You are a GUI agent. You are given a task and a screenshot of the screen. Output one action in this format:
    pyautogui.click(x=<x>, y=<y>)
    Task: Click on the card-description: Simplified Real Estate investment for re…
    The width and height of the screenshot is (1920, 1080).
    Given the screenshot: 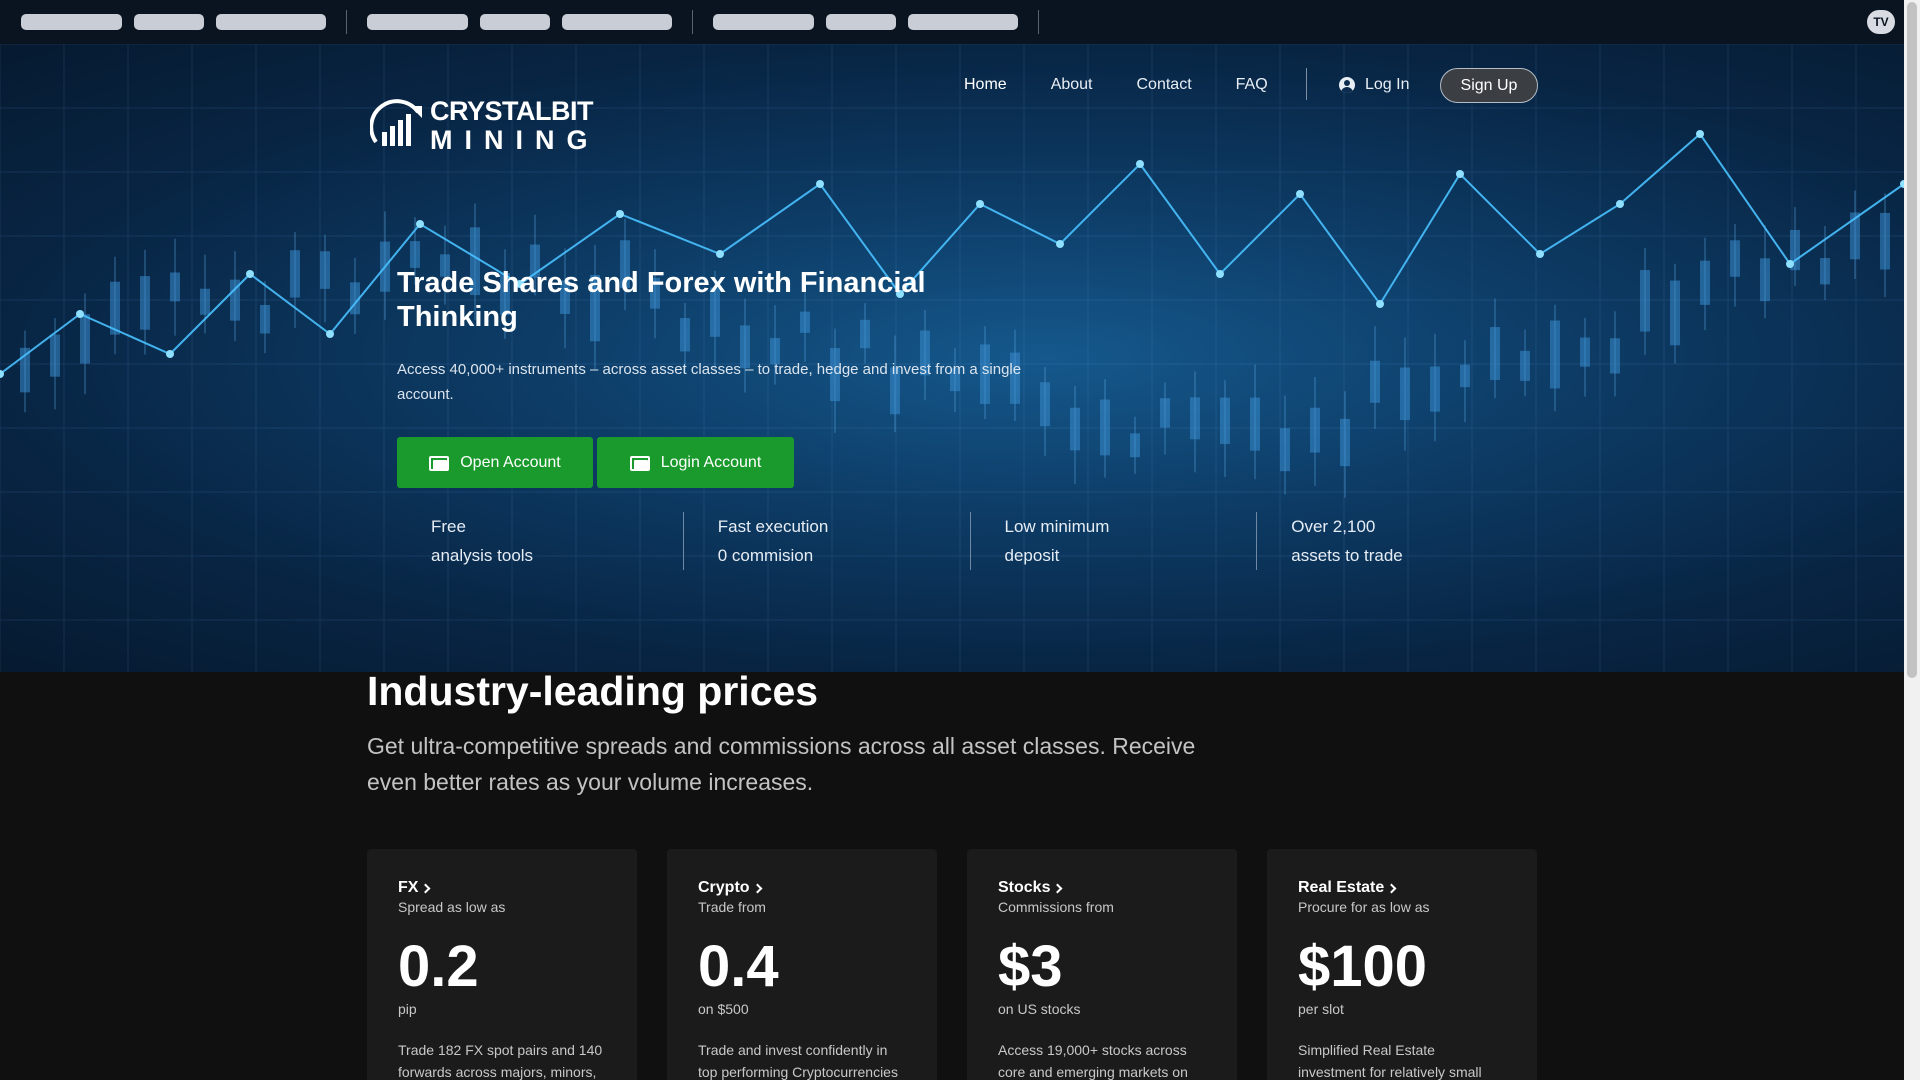 What is the action you would take?
    pyautogui.click(x=1390, y=1061)
    